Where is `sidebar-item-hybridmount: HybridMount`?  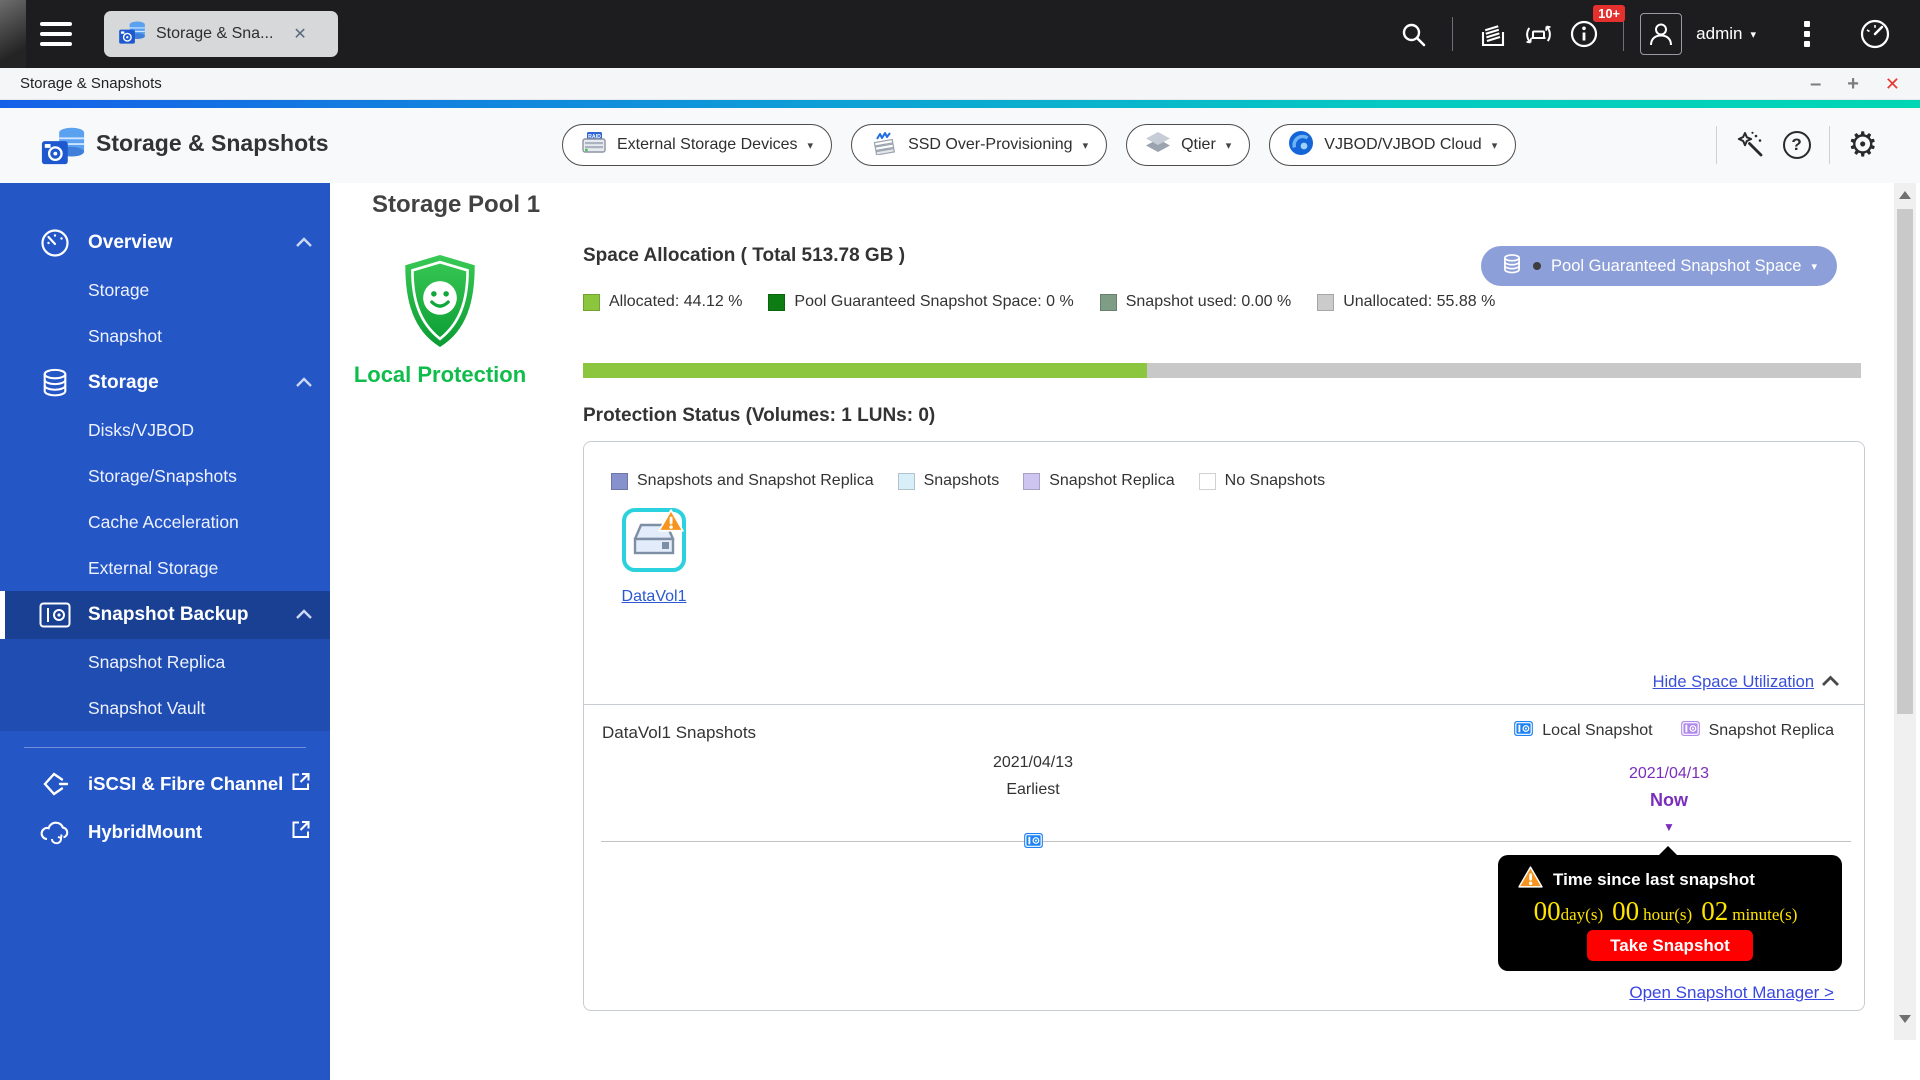
sidebar-item-hybridmount: HybridMount is located at coordinates (165, 832).